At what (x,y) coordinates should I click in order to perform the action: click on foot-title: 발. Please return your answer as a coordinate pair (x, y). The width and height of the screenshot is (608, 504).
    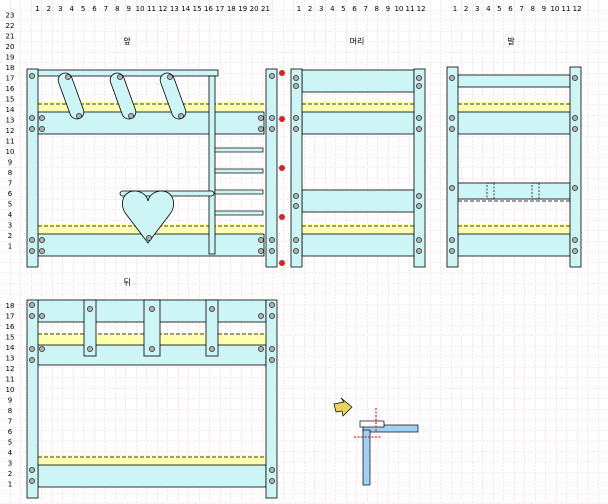
    Looking at the image, I should click on (511, 41).